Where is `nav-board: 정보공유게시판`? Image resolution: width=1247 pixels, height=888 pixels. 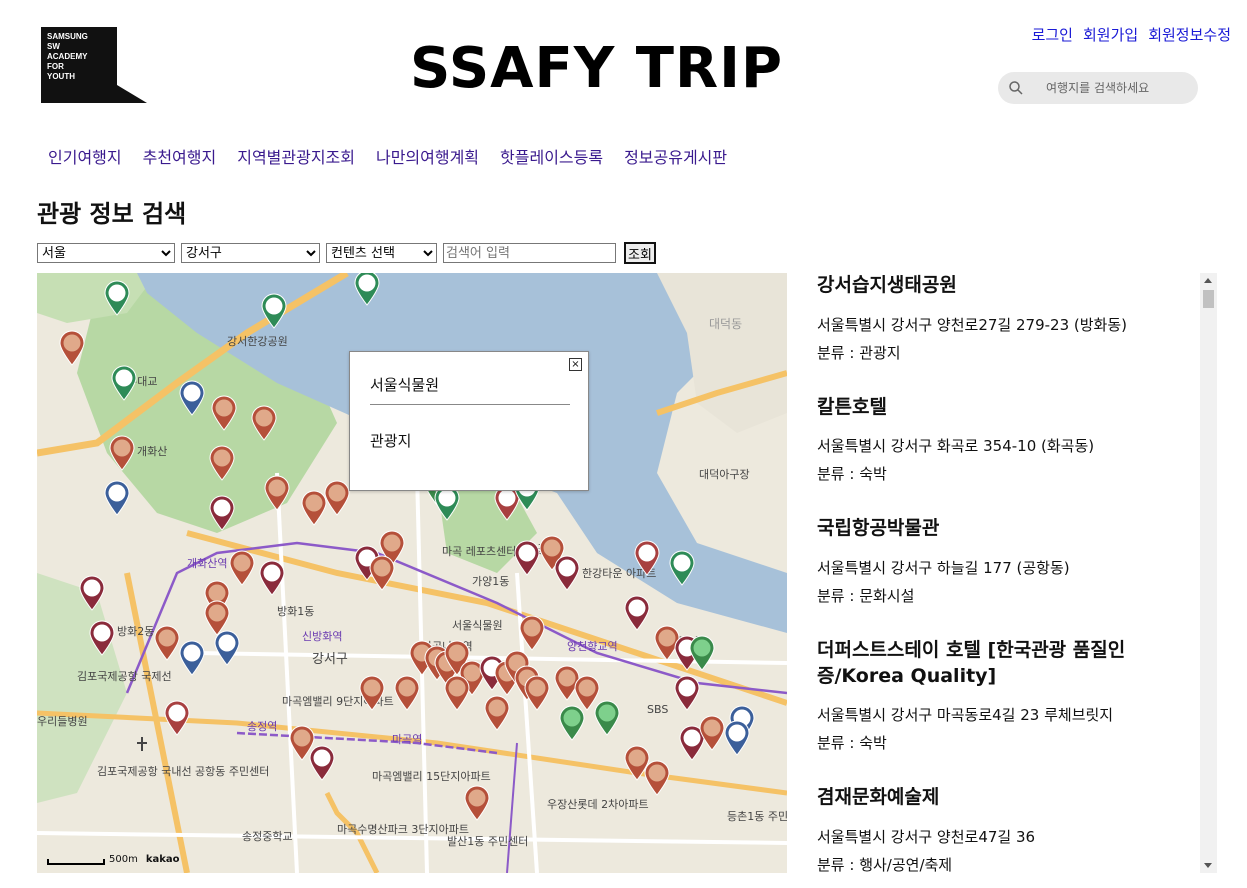
nav-board: 정보공유게시판 is located at coordinates (675, 156).